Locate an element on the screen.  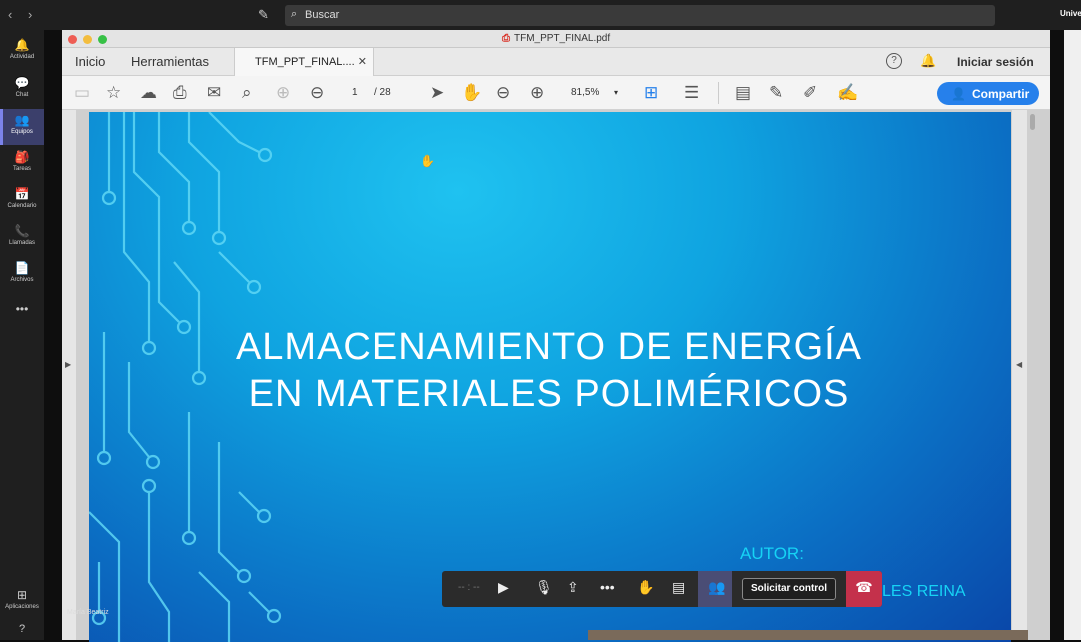
raise-hand-icon: ✋ is located at coordinates (645, 587).